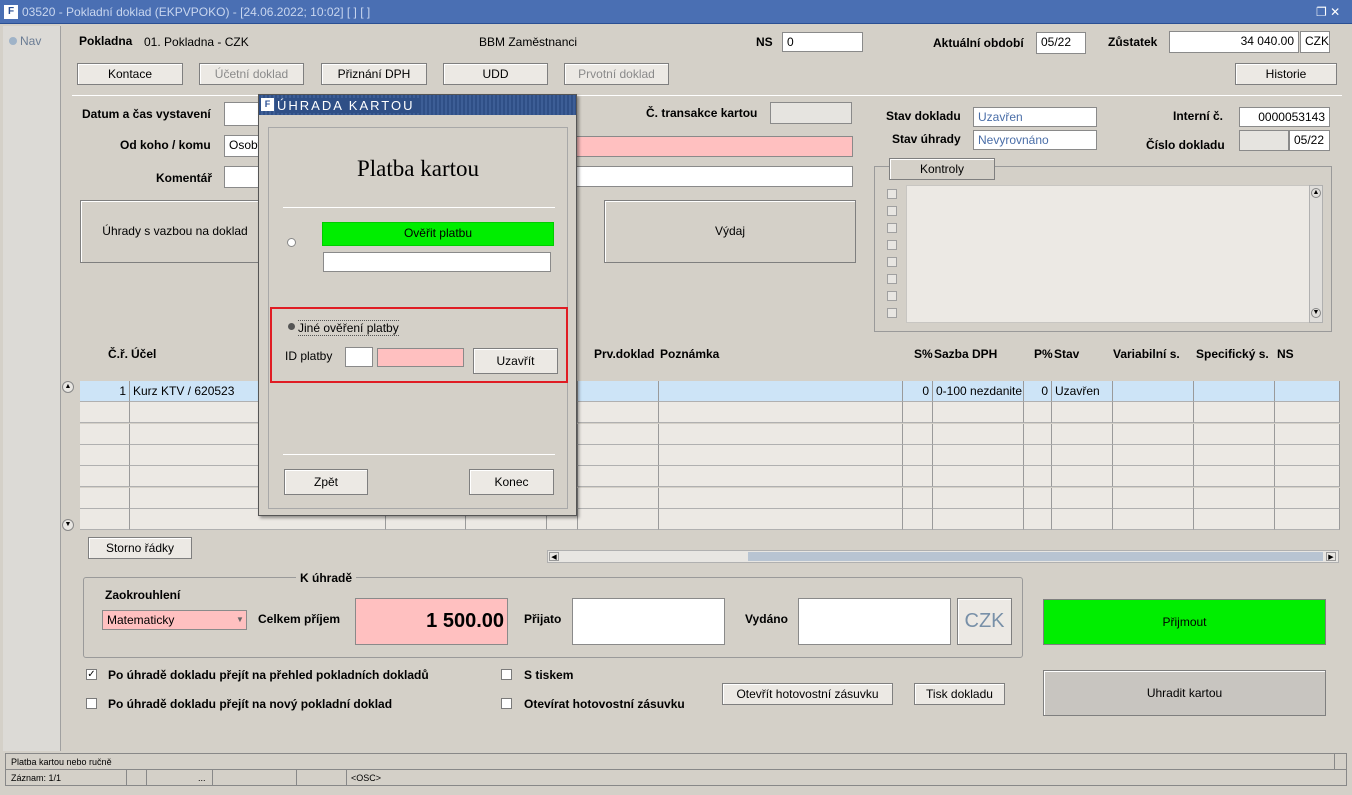 Image resolution: width=1352 pixels, height=795 pixels. What do you see at coordinates (140, 548) in the screenshot?
I see `storno-button: Storno řádky` at bounding box center [140, 548].